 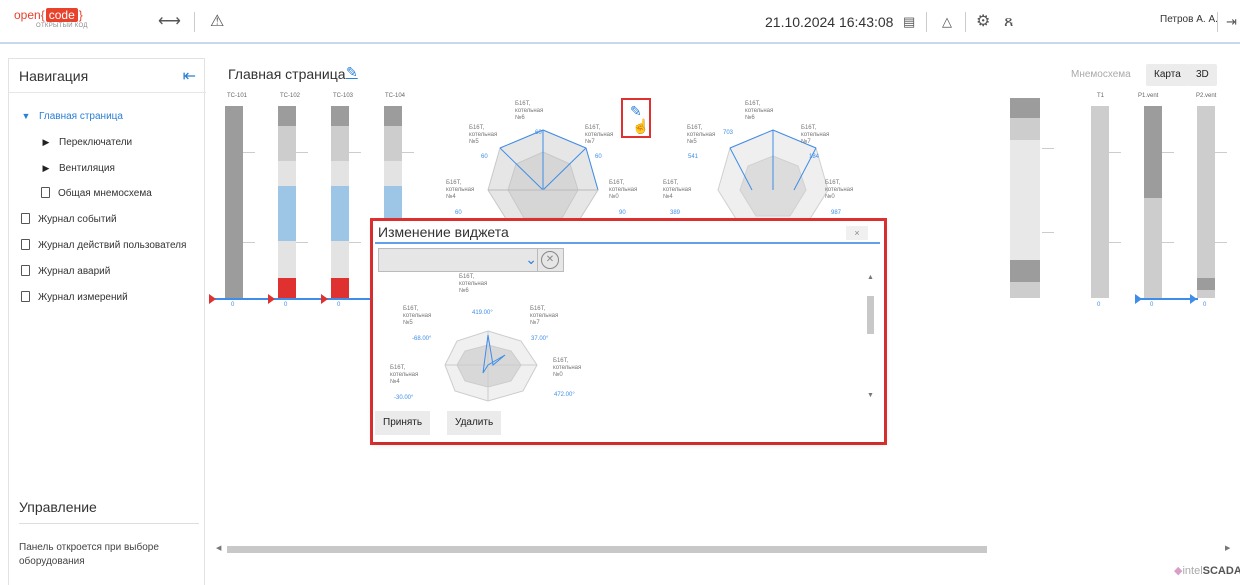 What do you see at coordinates (48, 15) in the screenshot?
I see `logo-text: open{code}` at bounding box center [48, 15].